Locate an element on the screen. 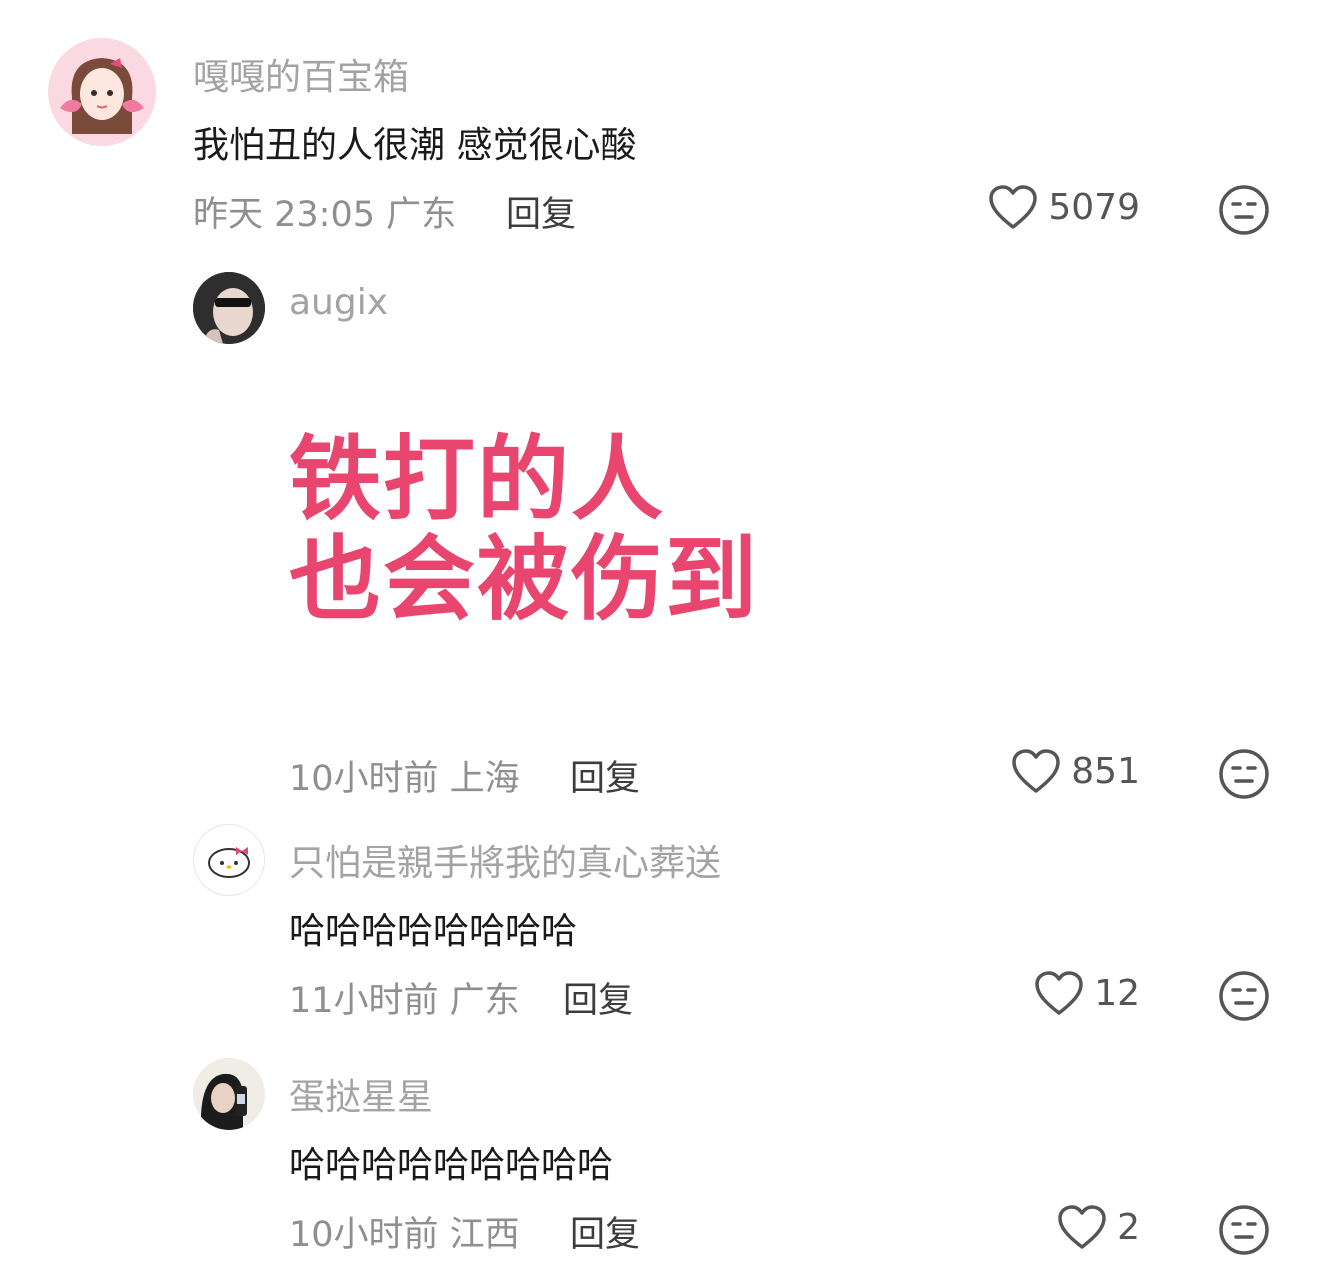 The width and height of the screenshot is (1320, 1273). like-button: 12 is located at coordinates (1087, 993).